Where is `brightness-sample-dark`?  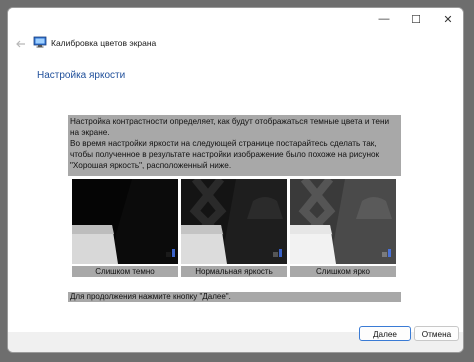
brightness-sample-dark is located at coordinates (125, 221).